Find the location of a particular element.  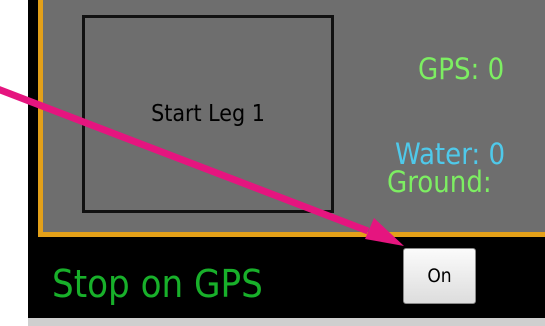

gps-readout: GPS: 0 is located at coordinates (461, 69).